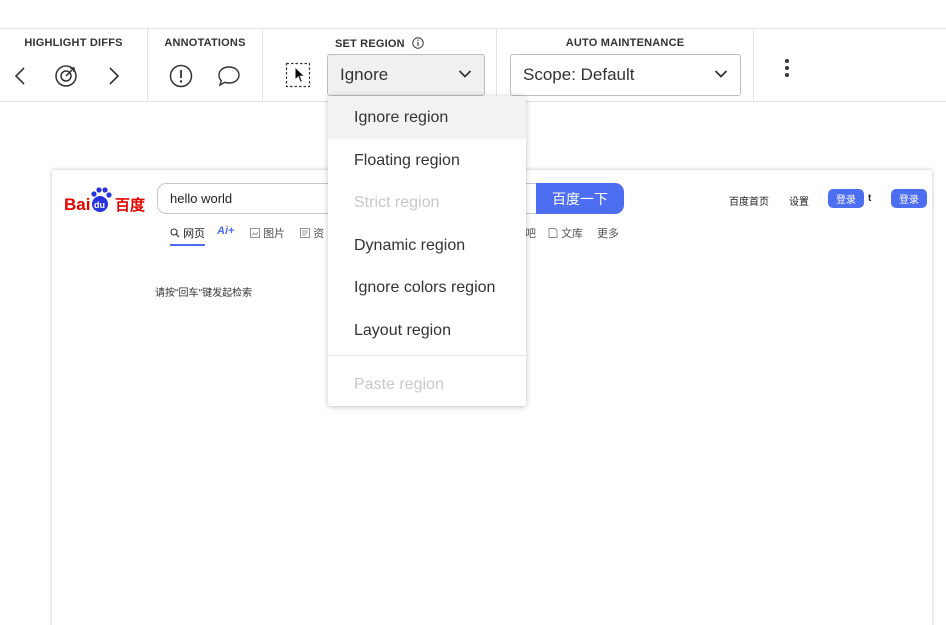 The width and height of the screenshot is (946, 625). Describe the element at coordinates (205, 43) in the screenshot. I see `annotations-label: ANNOTATIONS` at that location.